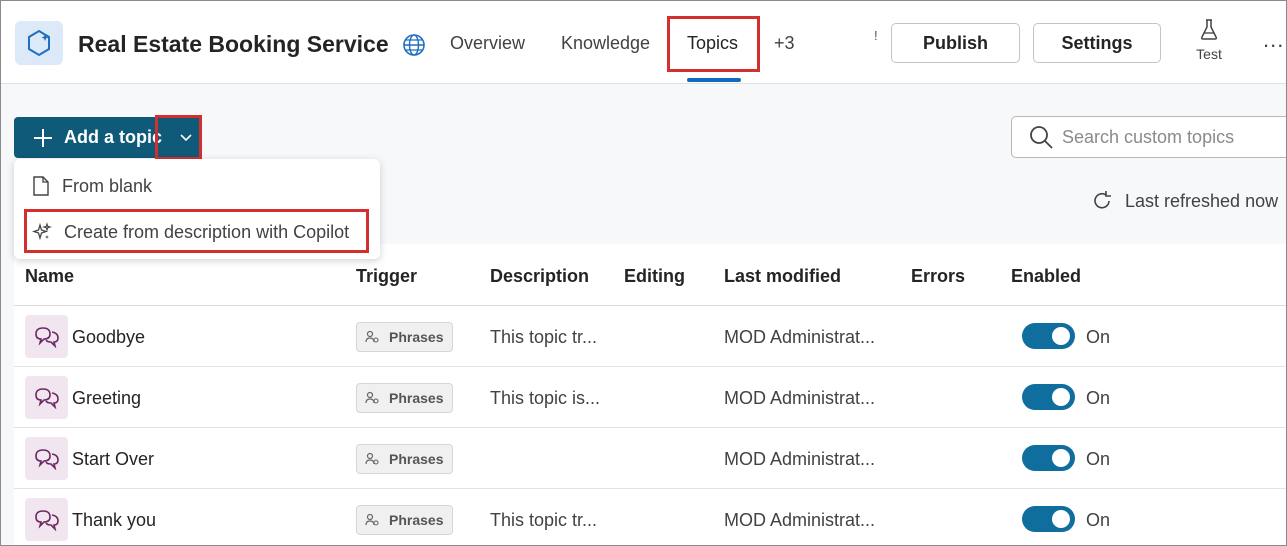 The image size is (1287, 546). Describe the element at coordinates (1209, 29) in the screenshot. I see `flask-icon` at that location.